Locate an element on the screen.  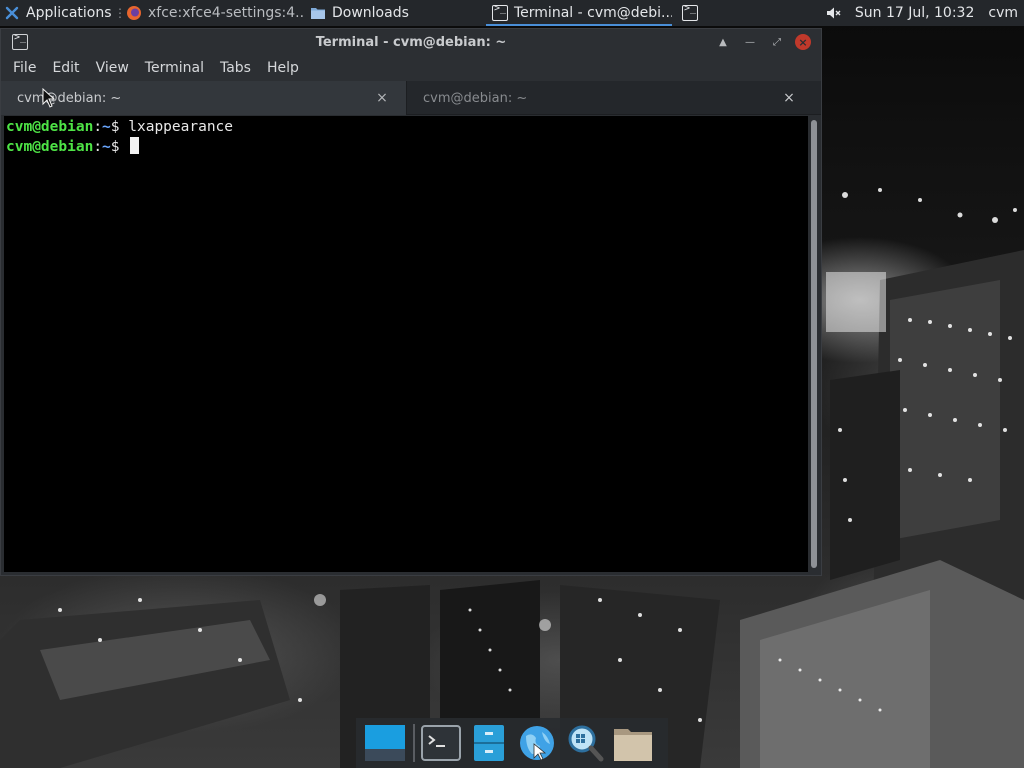
window-titlebar: Terminal - cvm@debian: ~ ▲ — ⤢ × is located at coordinates (411, 42).